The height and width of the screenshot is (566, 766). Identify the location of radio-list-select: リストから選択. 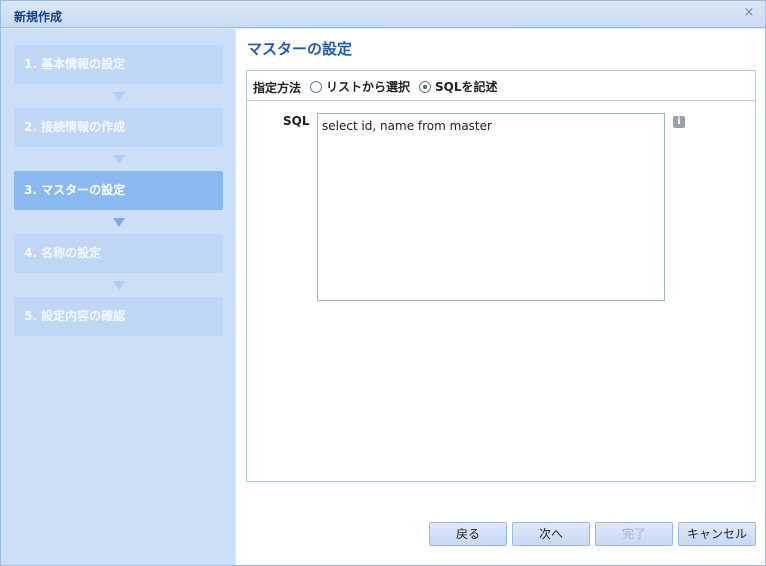
(360, 86).